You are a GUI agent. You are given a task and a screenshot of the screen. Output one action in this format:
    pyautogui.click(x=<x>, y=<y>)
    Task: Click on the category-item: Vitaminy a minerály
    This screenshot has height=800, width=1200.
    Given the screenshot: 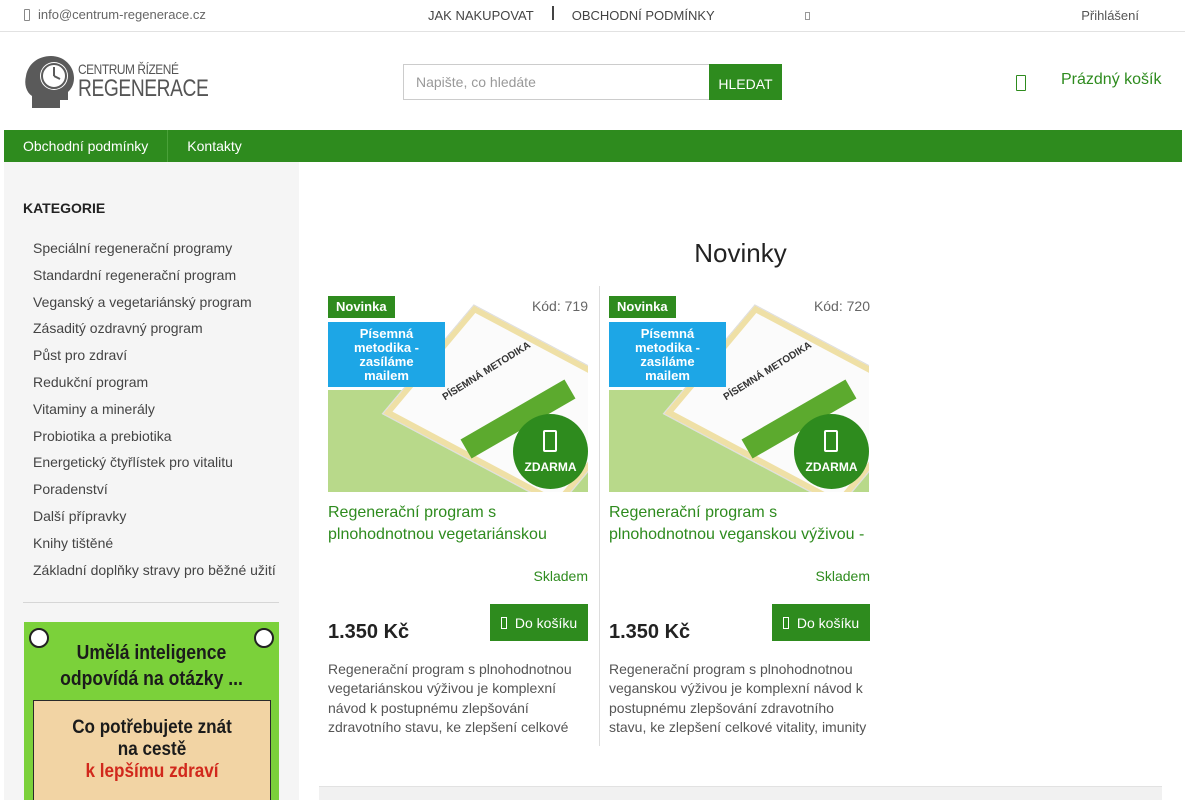 What is the action you would take?
    pyautogui.click(x=154, y=411)
    